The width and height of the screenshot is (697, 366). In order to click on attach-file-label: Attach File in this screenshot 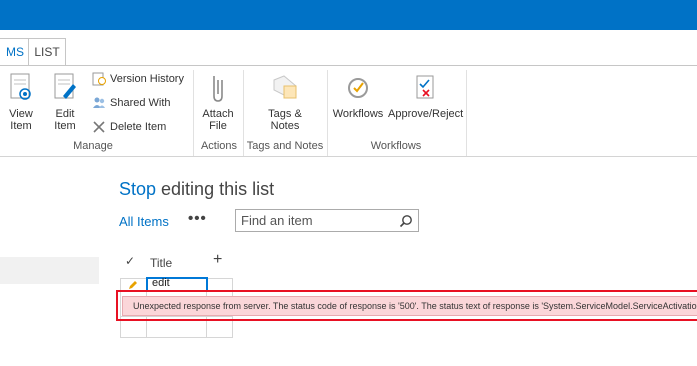, I will do `click(218, 120)`.